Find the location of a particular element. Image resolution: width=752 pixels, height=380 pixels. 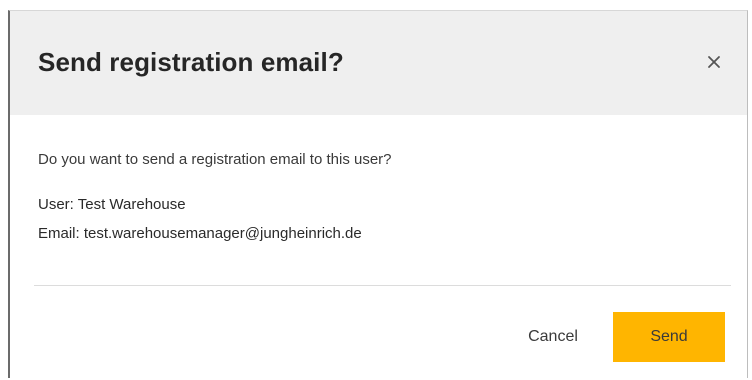

cancel-button: Cancel is located at coordinates (553, 337).